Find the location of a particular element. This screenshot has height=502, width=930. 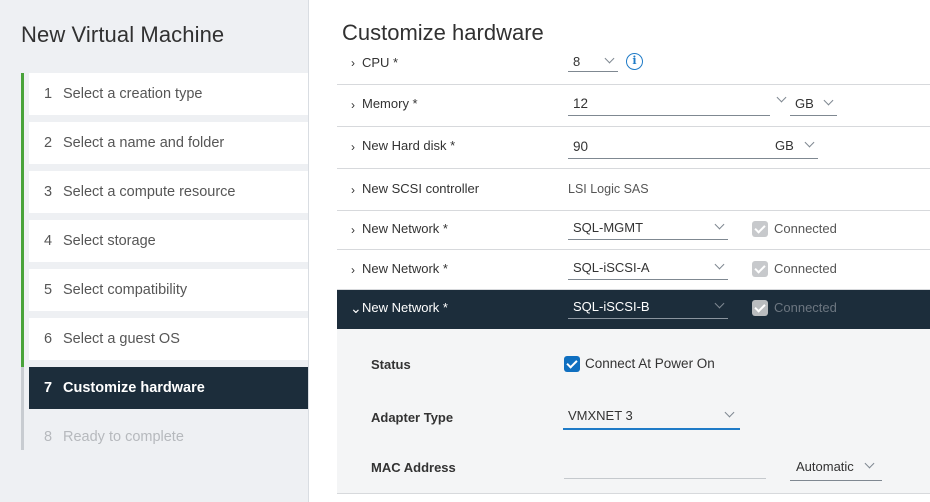

adapter-type-value: VMXNET 3 is located at coordinates (600, 415).